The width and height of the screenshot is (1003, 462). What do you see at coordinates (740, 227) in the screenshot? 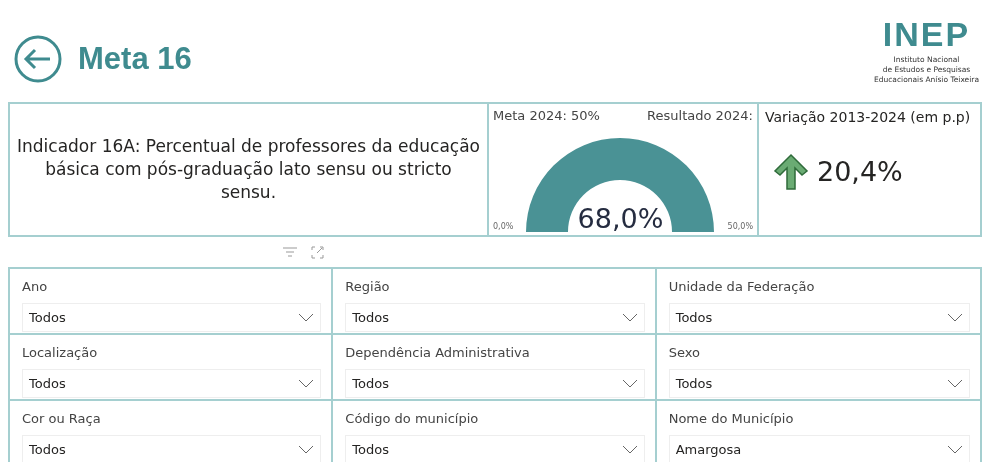
I see `gauge-max-label: 50,0%` at bounding box center [740, 227].